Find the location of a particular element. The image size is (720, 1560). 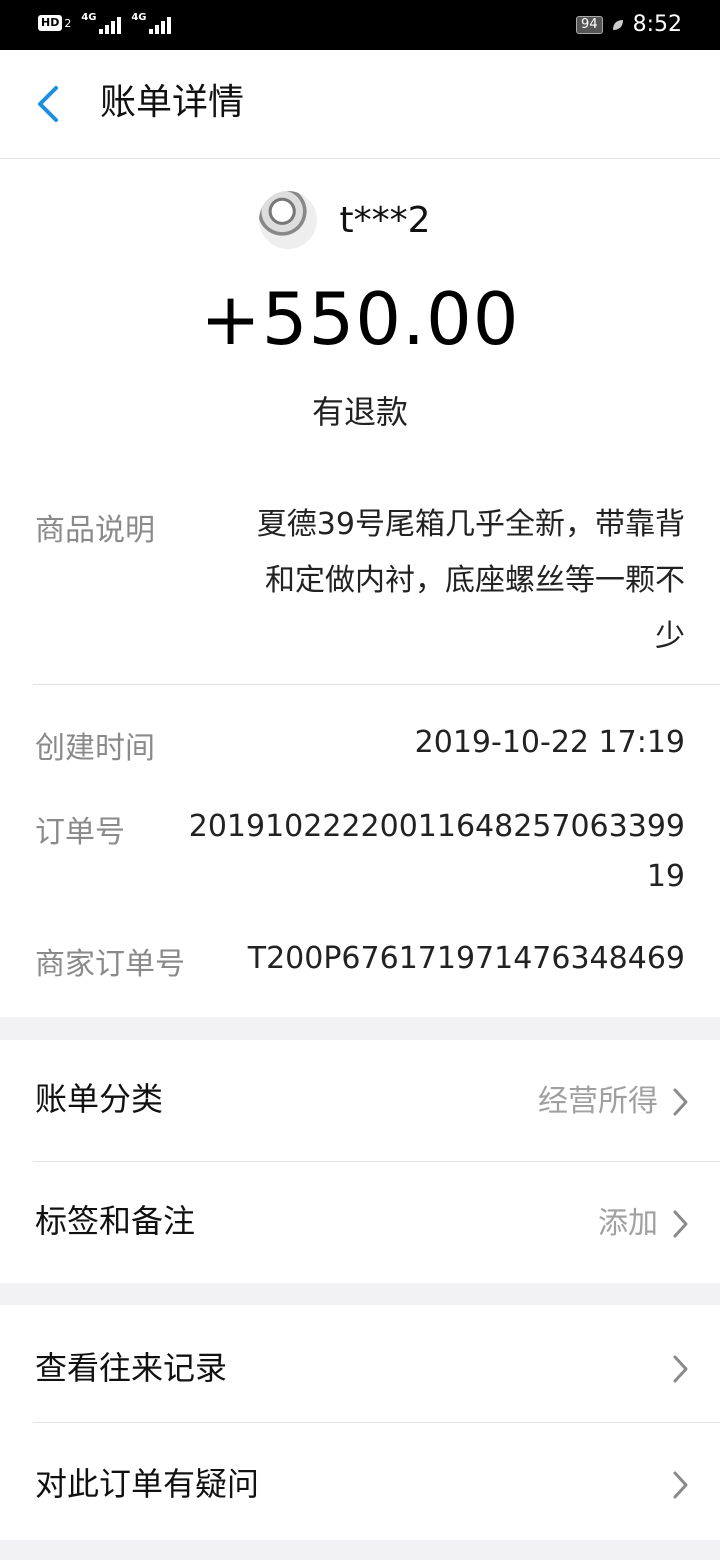

clock: 8:52 is located at coordinates (657, 24).